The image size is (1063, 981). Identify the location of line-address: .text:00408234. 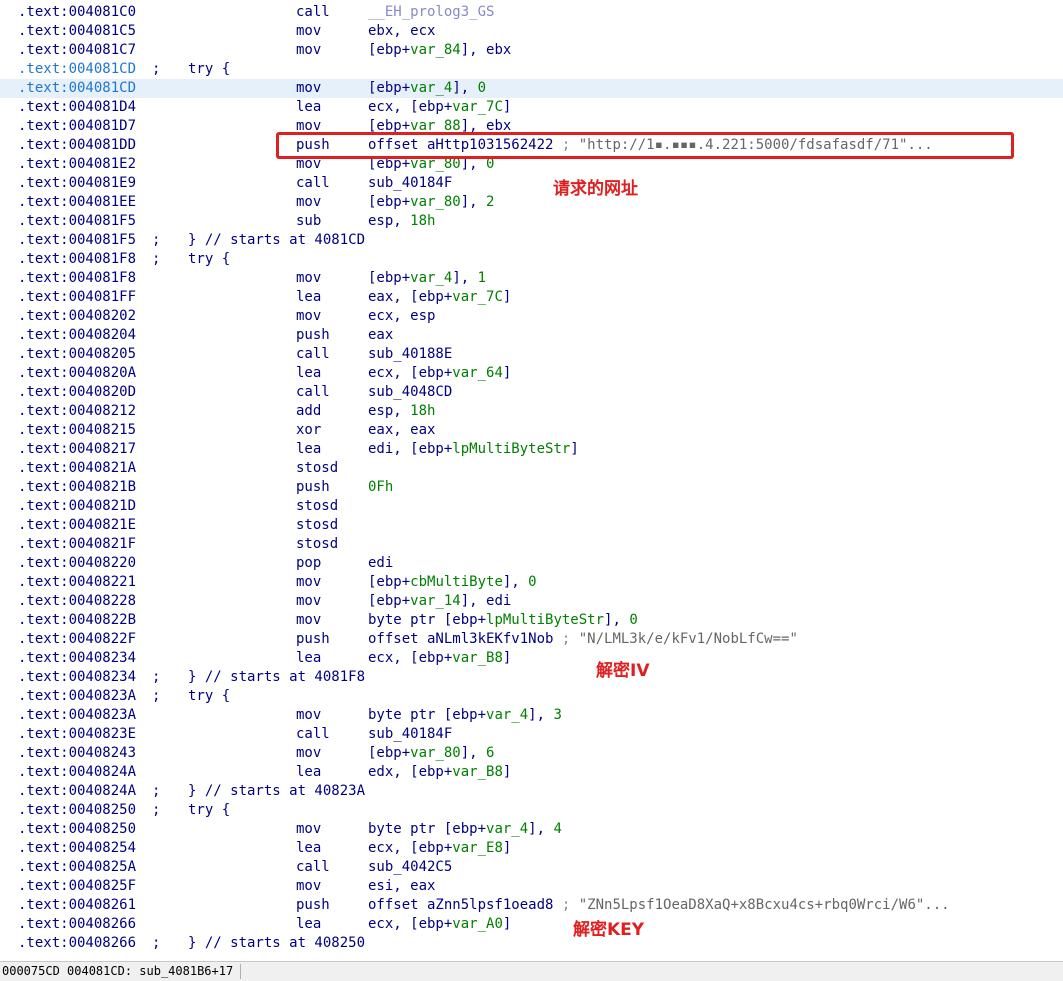
(77, 677).